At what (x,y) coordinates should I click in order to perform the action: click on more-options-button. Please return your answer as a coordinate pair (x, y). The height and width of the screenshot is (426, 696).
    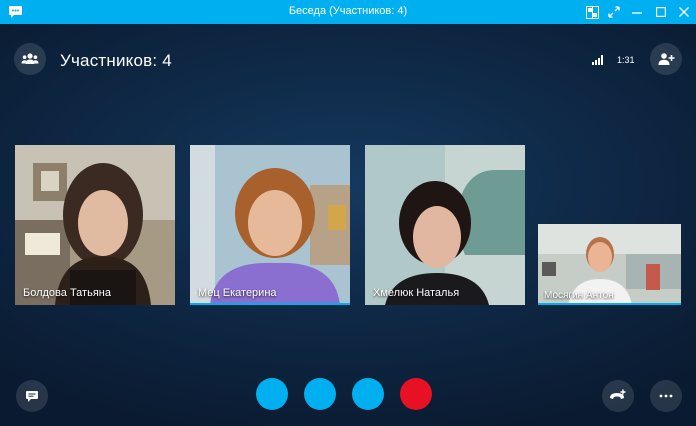
    Looking at the image, I should click on (666, 396).